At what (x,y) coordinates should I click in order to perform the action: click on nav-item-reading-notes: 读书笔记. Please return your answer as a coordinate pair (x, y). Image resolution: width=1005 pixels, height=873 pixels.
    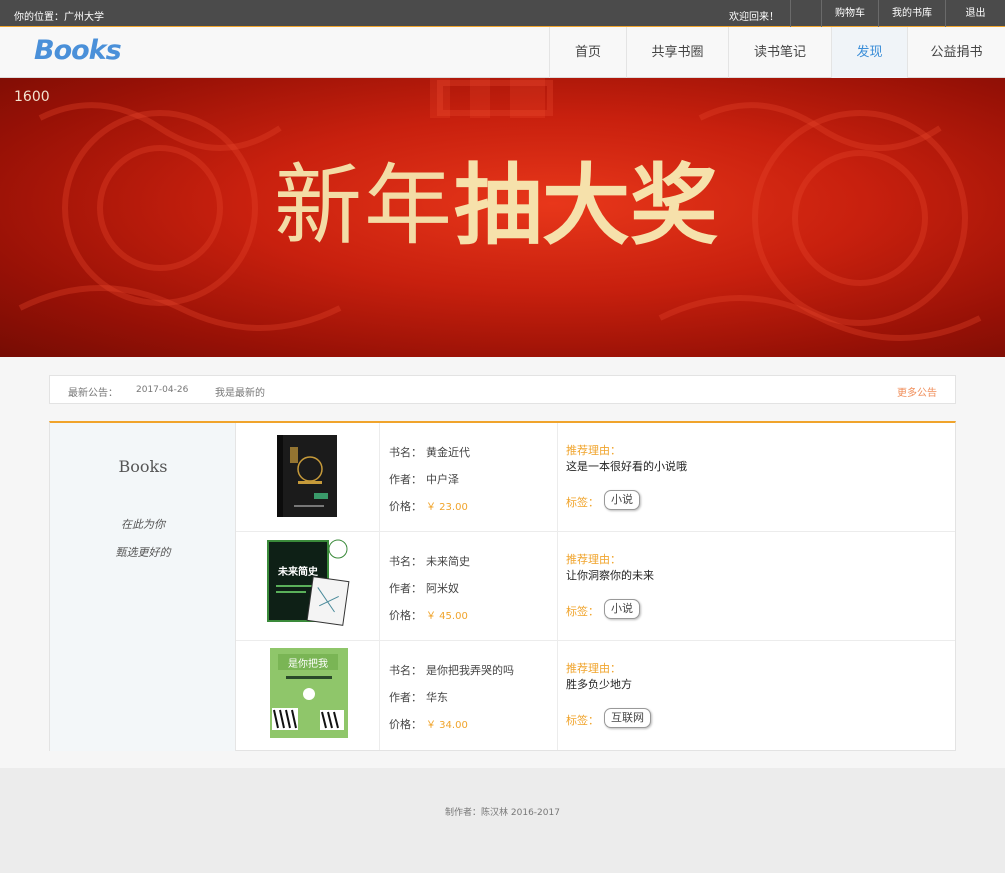
    Looking at the image, I should click on (779, 52).